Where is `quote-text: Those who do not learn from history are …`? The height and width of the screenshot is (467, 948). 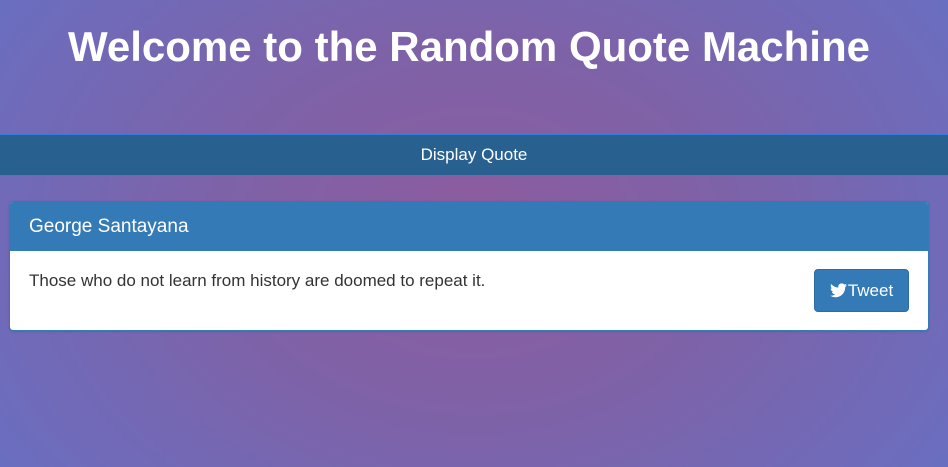 quote-text: Those who do not learn from history are … is located at coordinates (257, 280).